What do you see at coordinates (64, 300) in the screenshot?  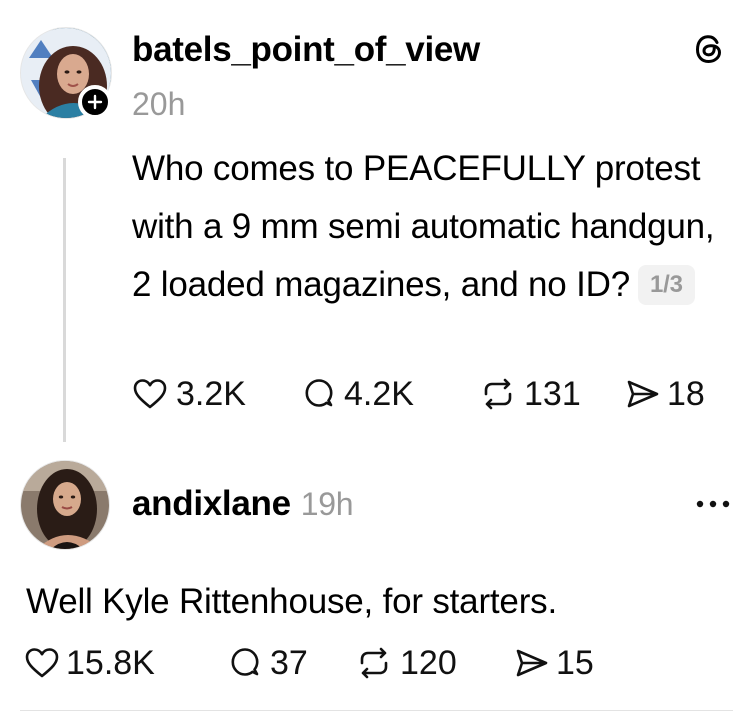 I see `thread-connector-line` at bounding box center [64, 300].